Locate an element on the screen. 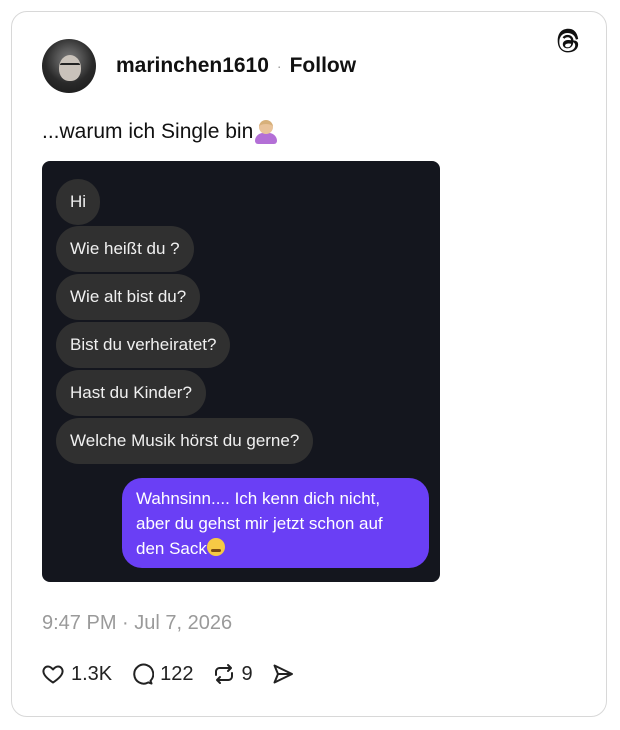  reply-button: 122 is located at coordinates (162, 674).